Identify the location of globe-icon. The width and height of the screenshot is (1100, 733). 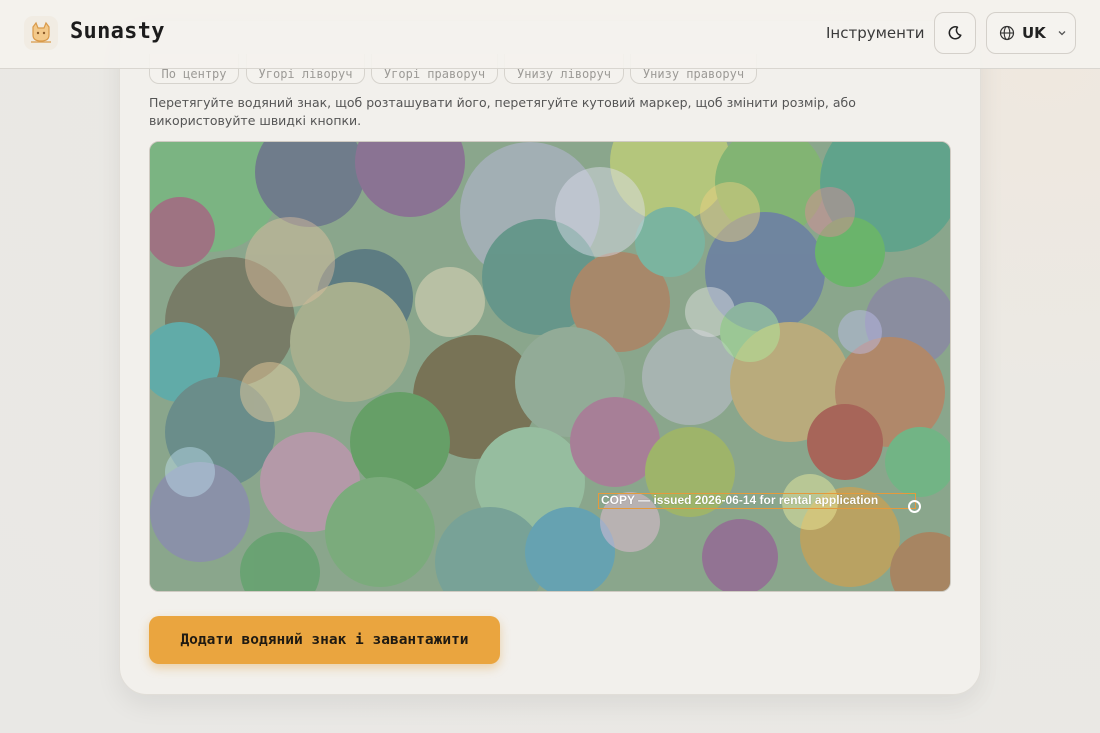
(1007, 33).